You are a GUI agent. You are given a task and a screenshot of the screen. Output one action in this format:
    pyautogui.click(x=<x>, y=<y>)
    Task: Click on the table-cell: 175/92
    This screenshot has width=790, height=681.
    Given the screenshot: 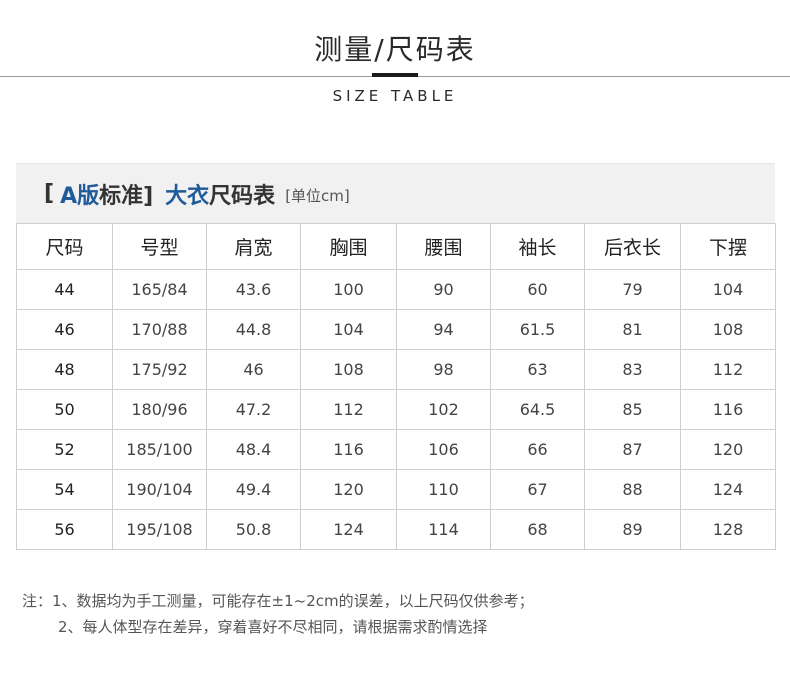 What is the action you would take?
    pyautogui.click(x=159, y=369)
    